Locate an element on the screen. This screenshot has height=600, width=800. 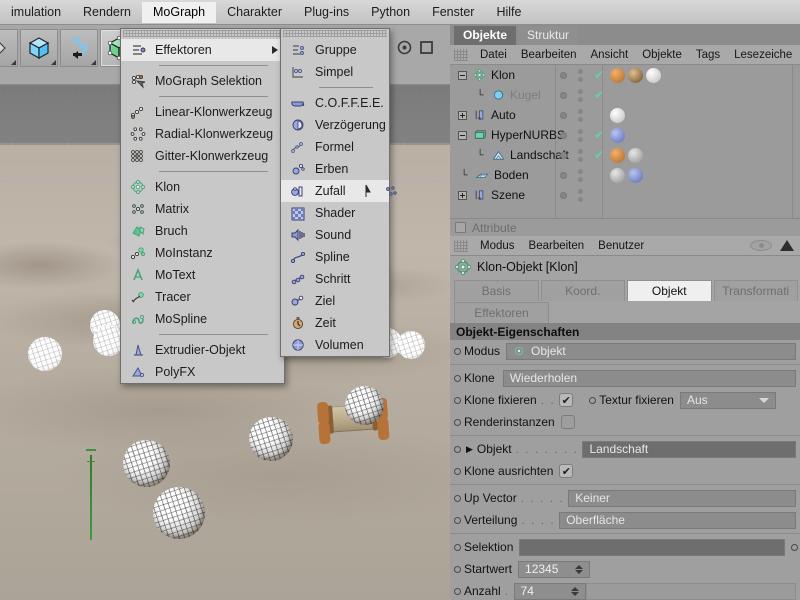
anzahl-slider is located at coordinates (690, 591).